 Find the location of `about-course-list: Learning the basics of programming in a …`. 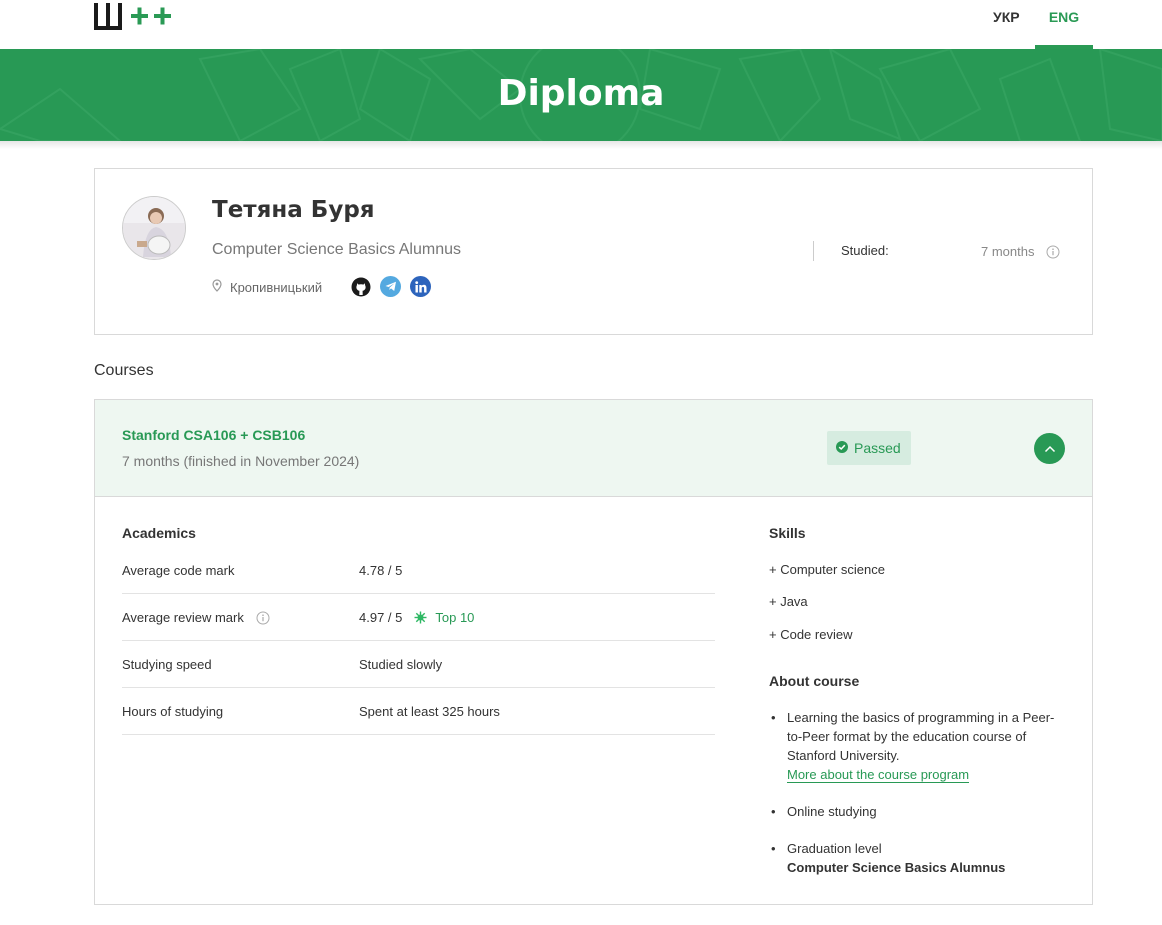

about-course-list: Learning the basics of programming in a … is located at coordinates (919, 801).